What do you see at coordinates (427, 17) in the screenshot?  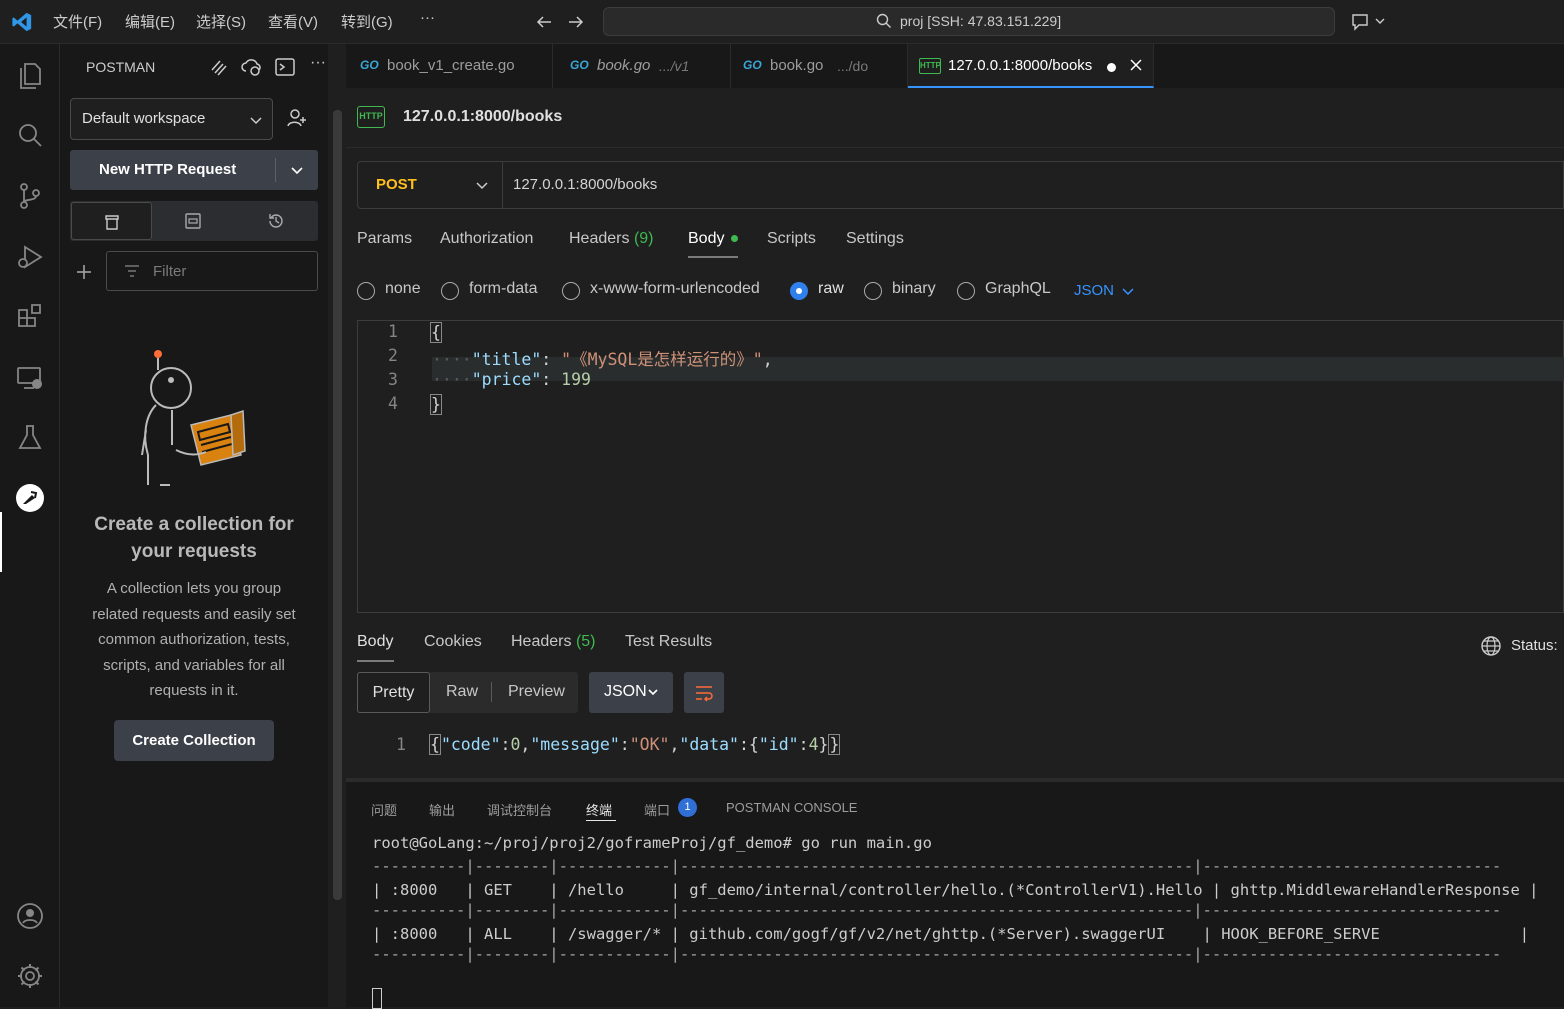 I see `menu-more: ···` at bounding box center [427, 17].